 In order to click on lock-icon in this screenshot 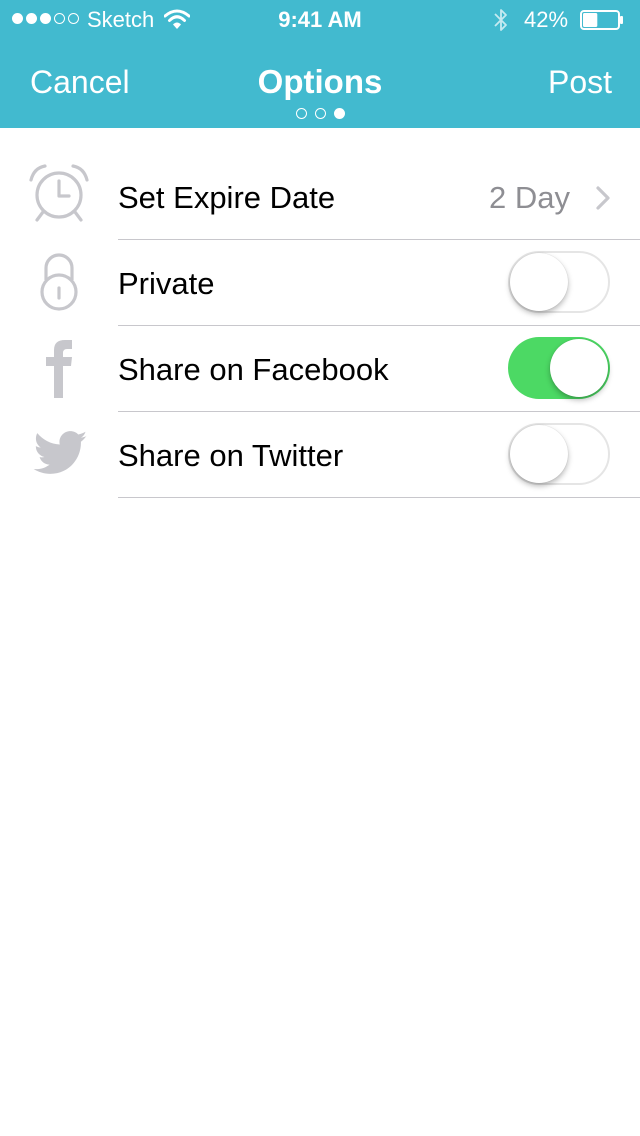, I will do `click(59, 282)`.